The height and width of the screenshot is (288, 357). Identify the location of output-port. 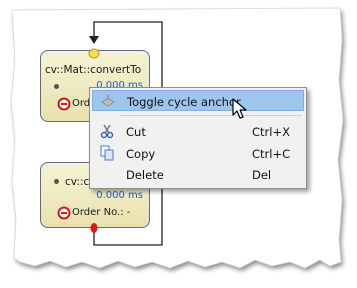
(94, 228).